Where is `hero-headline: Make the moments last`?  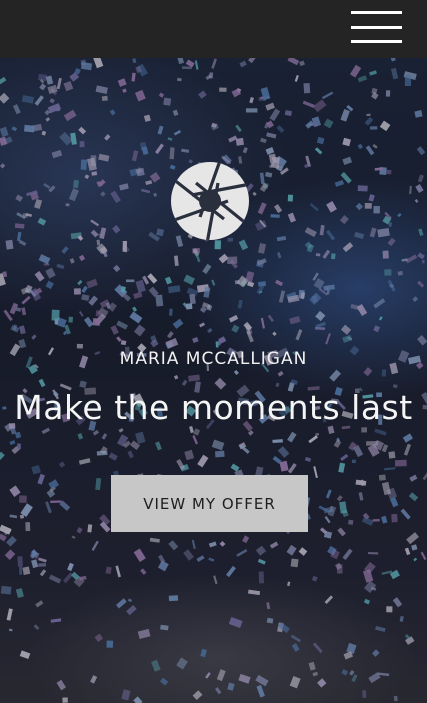 hero-headline: Make the moments last is located at coordinates (213, 407).